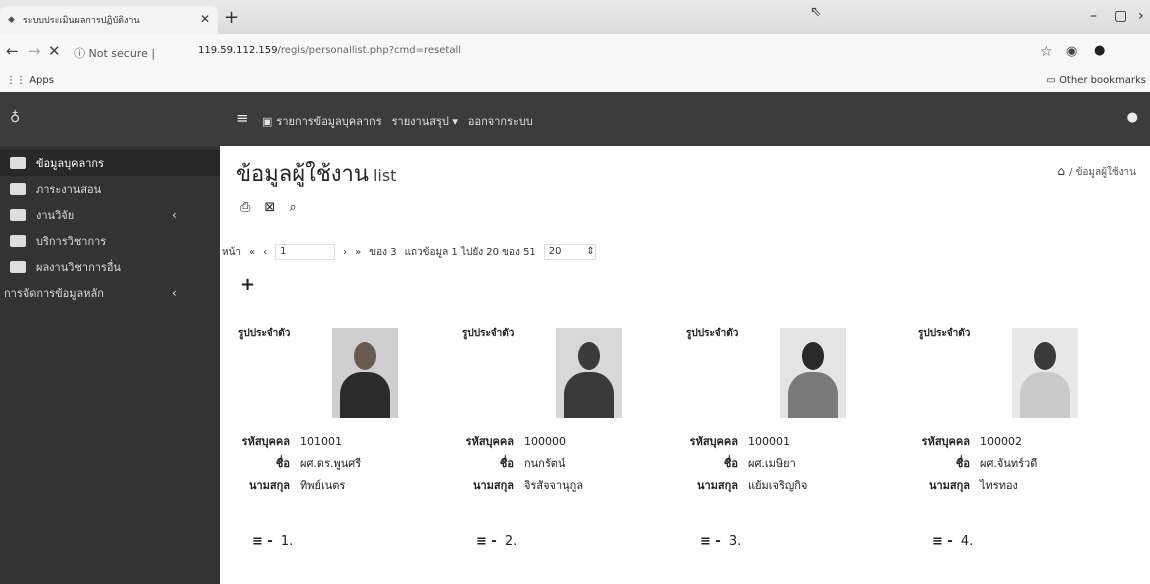  Describe the element at coordinates (967, 541) in the screenshot. I see `card-index: 4.` at that location.